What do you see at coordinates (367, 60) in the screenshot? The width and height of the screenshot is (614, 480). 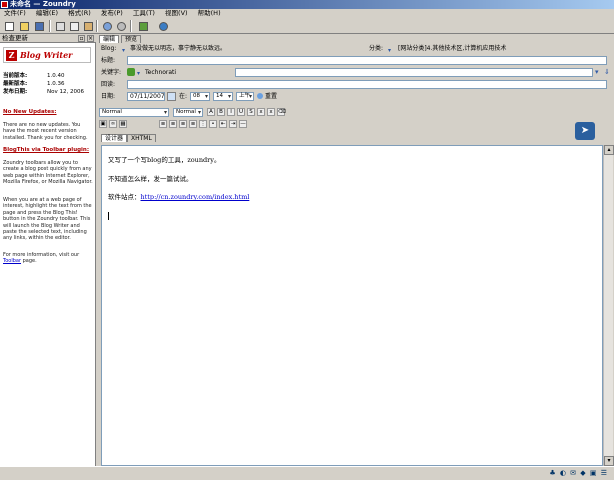 I see `title-field` at bounding box center [367, 60].